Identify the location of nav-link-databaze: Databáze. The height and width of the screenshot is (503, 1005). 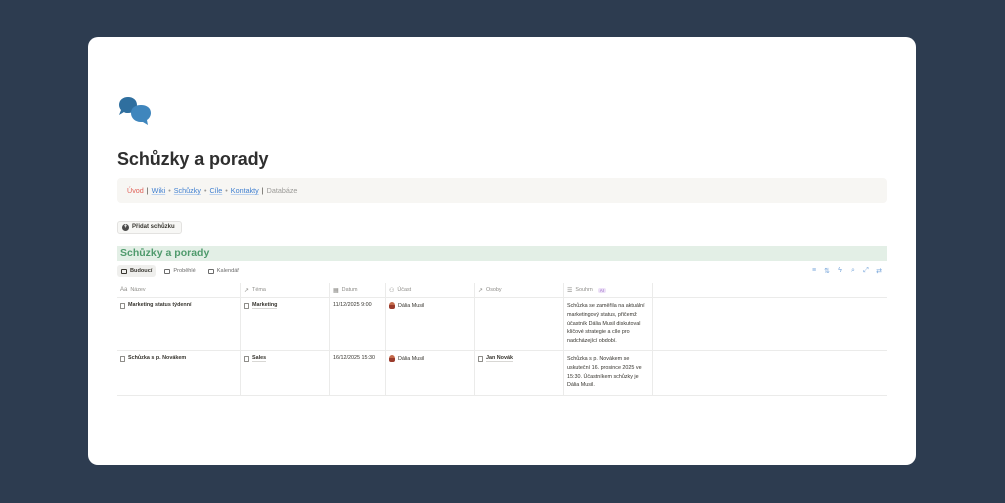
(282, 190).